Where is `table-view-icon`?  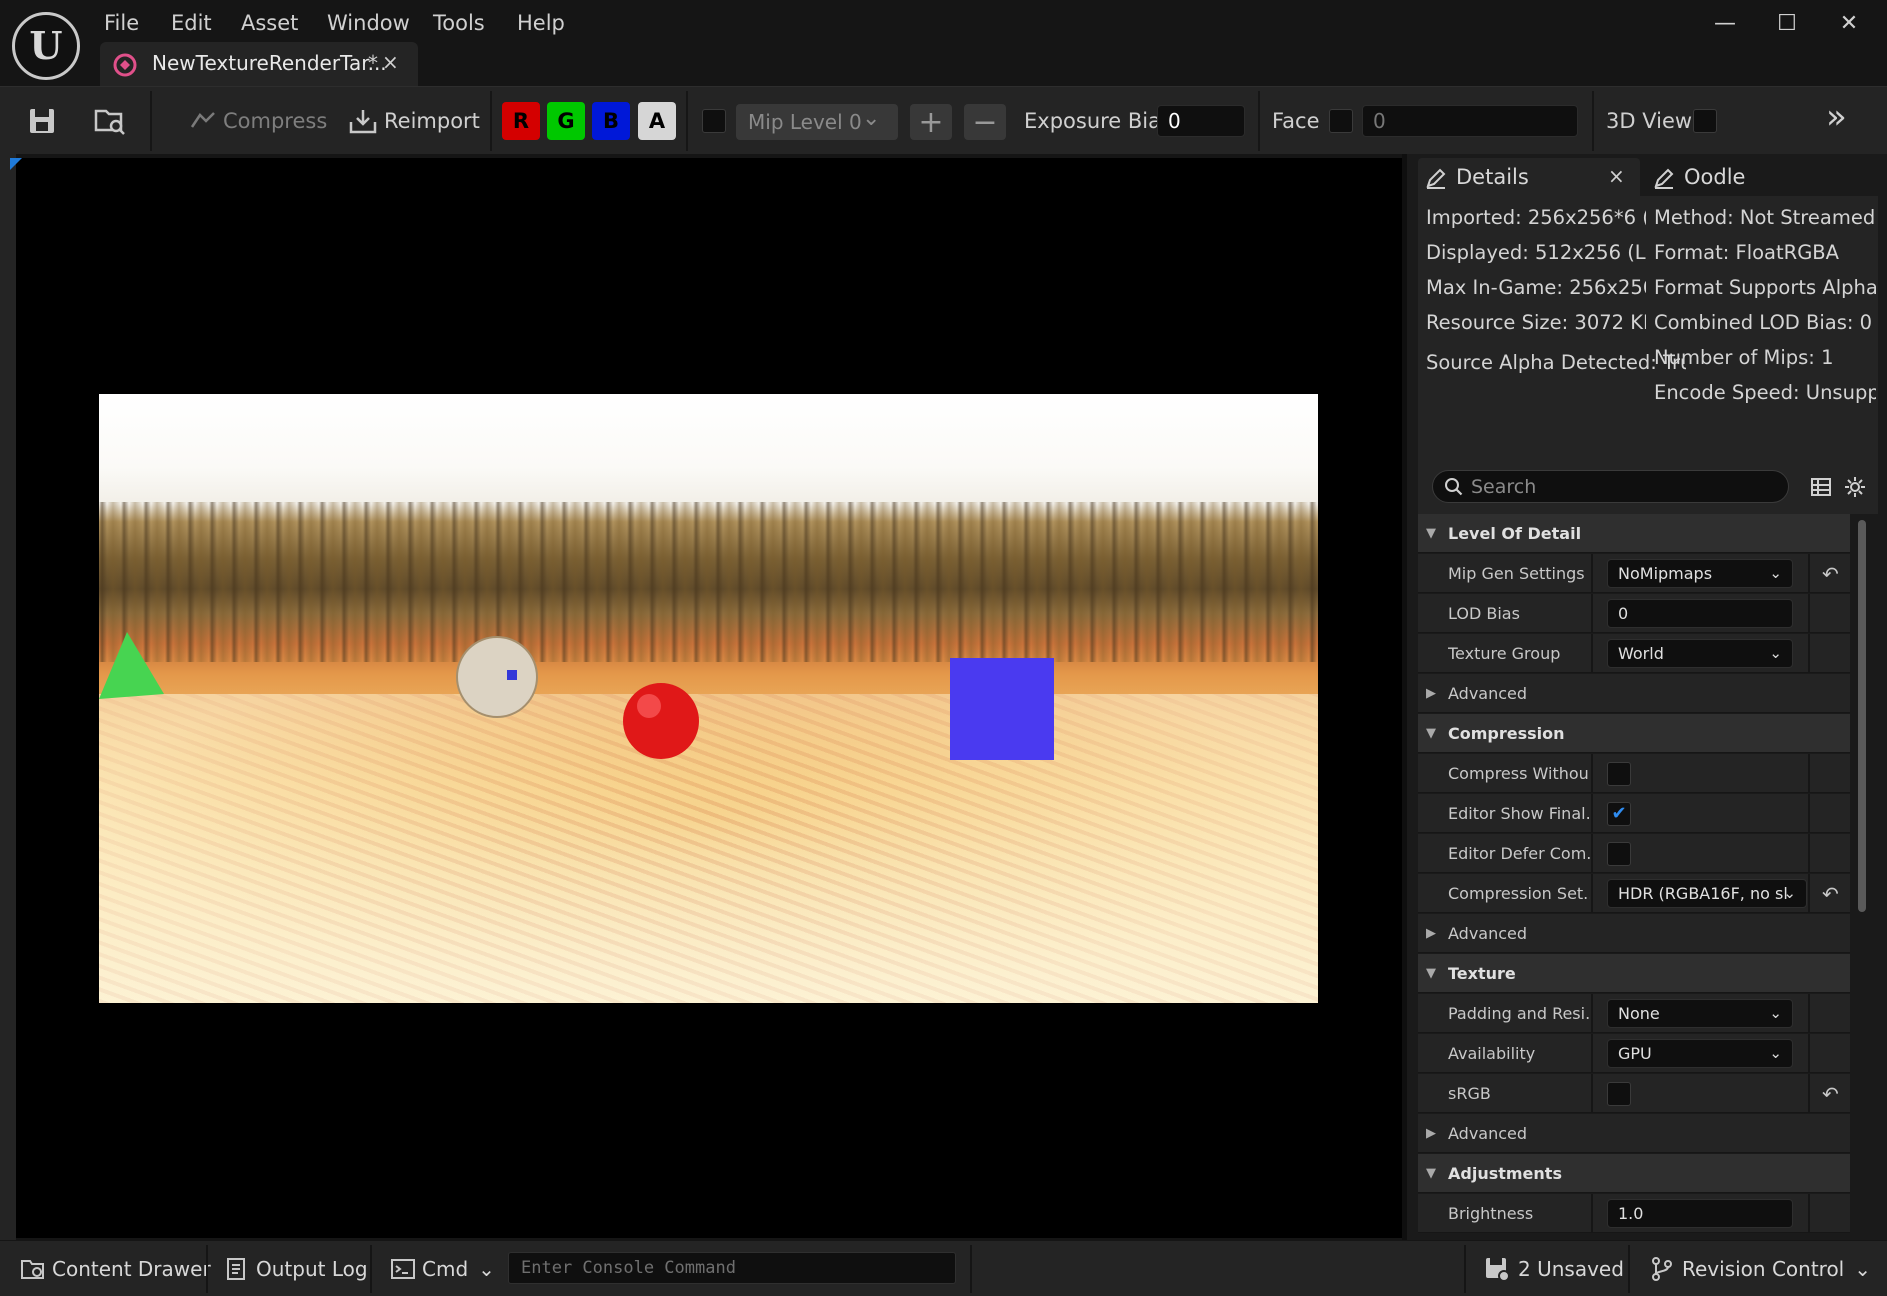 table-view-icon is located at coordinates (1821, 487).